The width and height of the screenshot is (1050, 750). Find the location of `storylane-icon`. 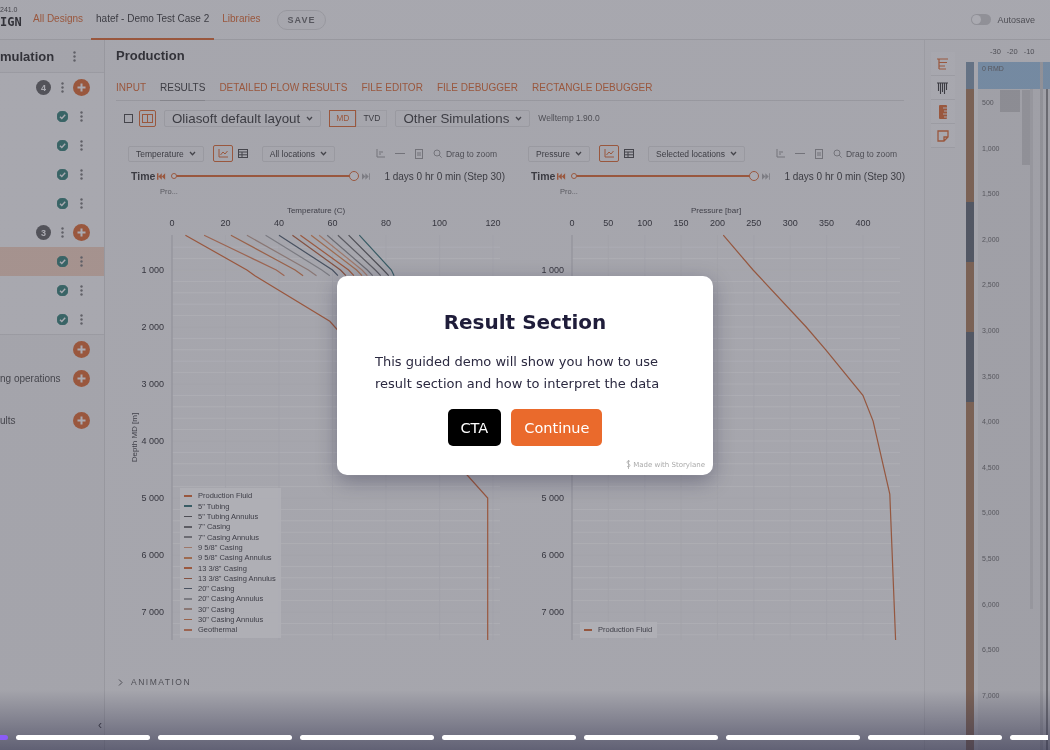

storylane-icon is located at coordinates (629, 464).